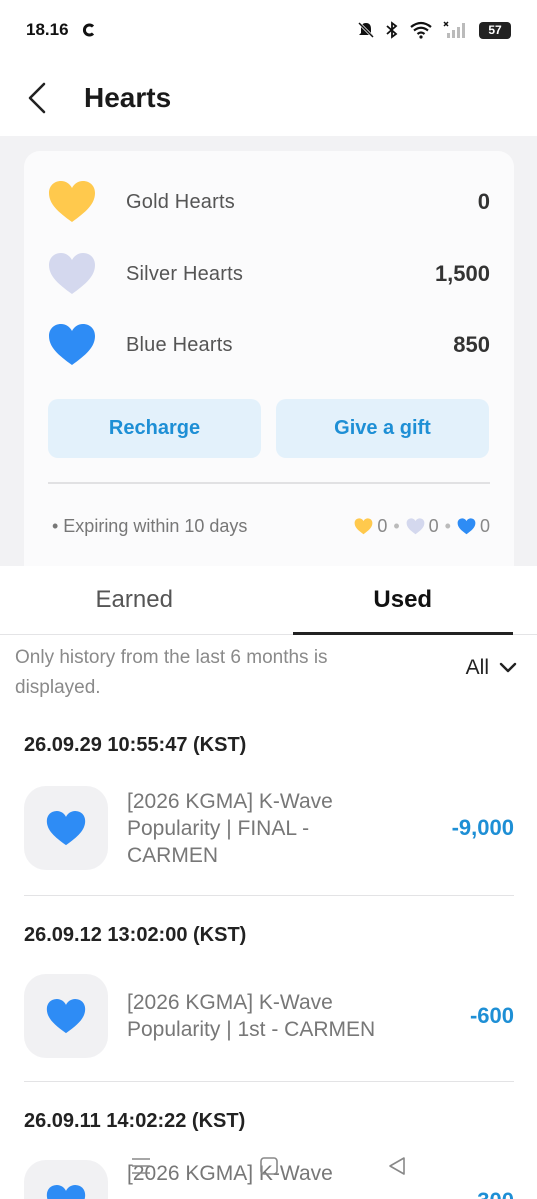 This screenshot has height=1199, width=537. Describe the element at coordinates (366, 30) in the screenshot. I see `mute-icon` at that location.